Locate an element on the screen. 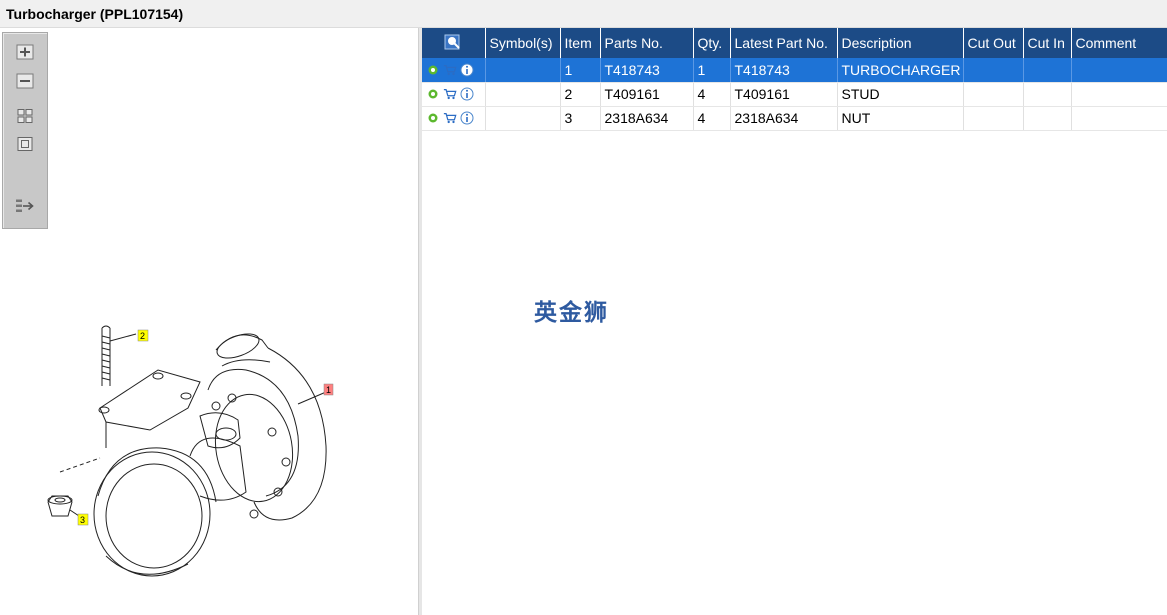 The width and height of the screenshot is (1167, 615). zoom-in-icon is located at coordinates (25, 52).